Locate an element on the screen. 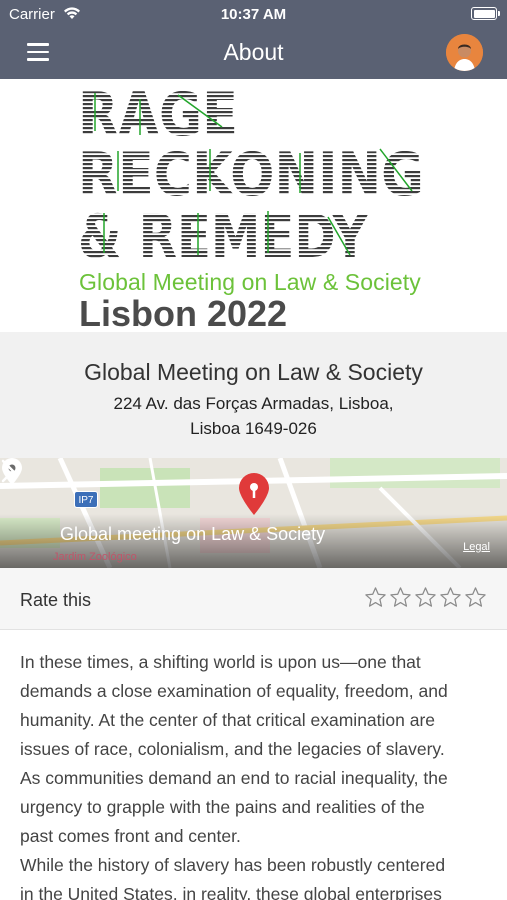 This screenshot has width=507, height=900. star-rating is located at coordinates (425, 597).